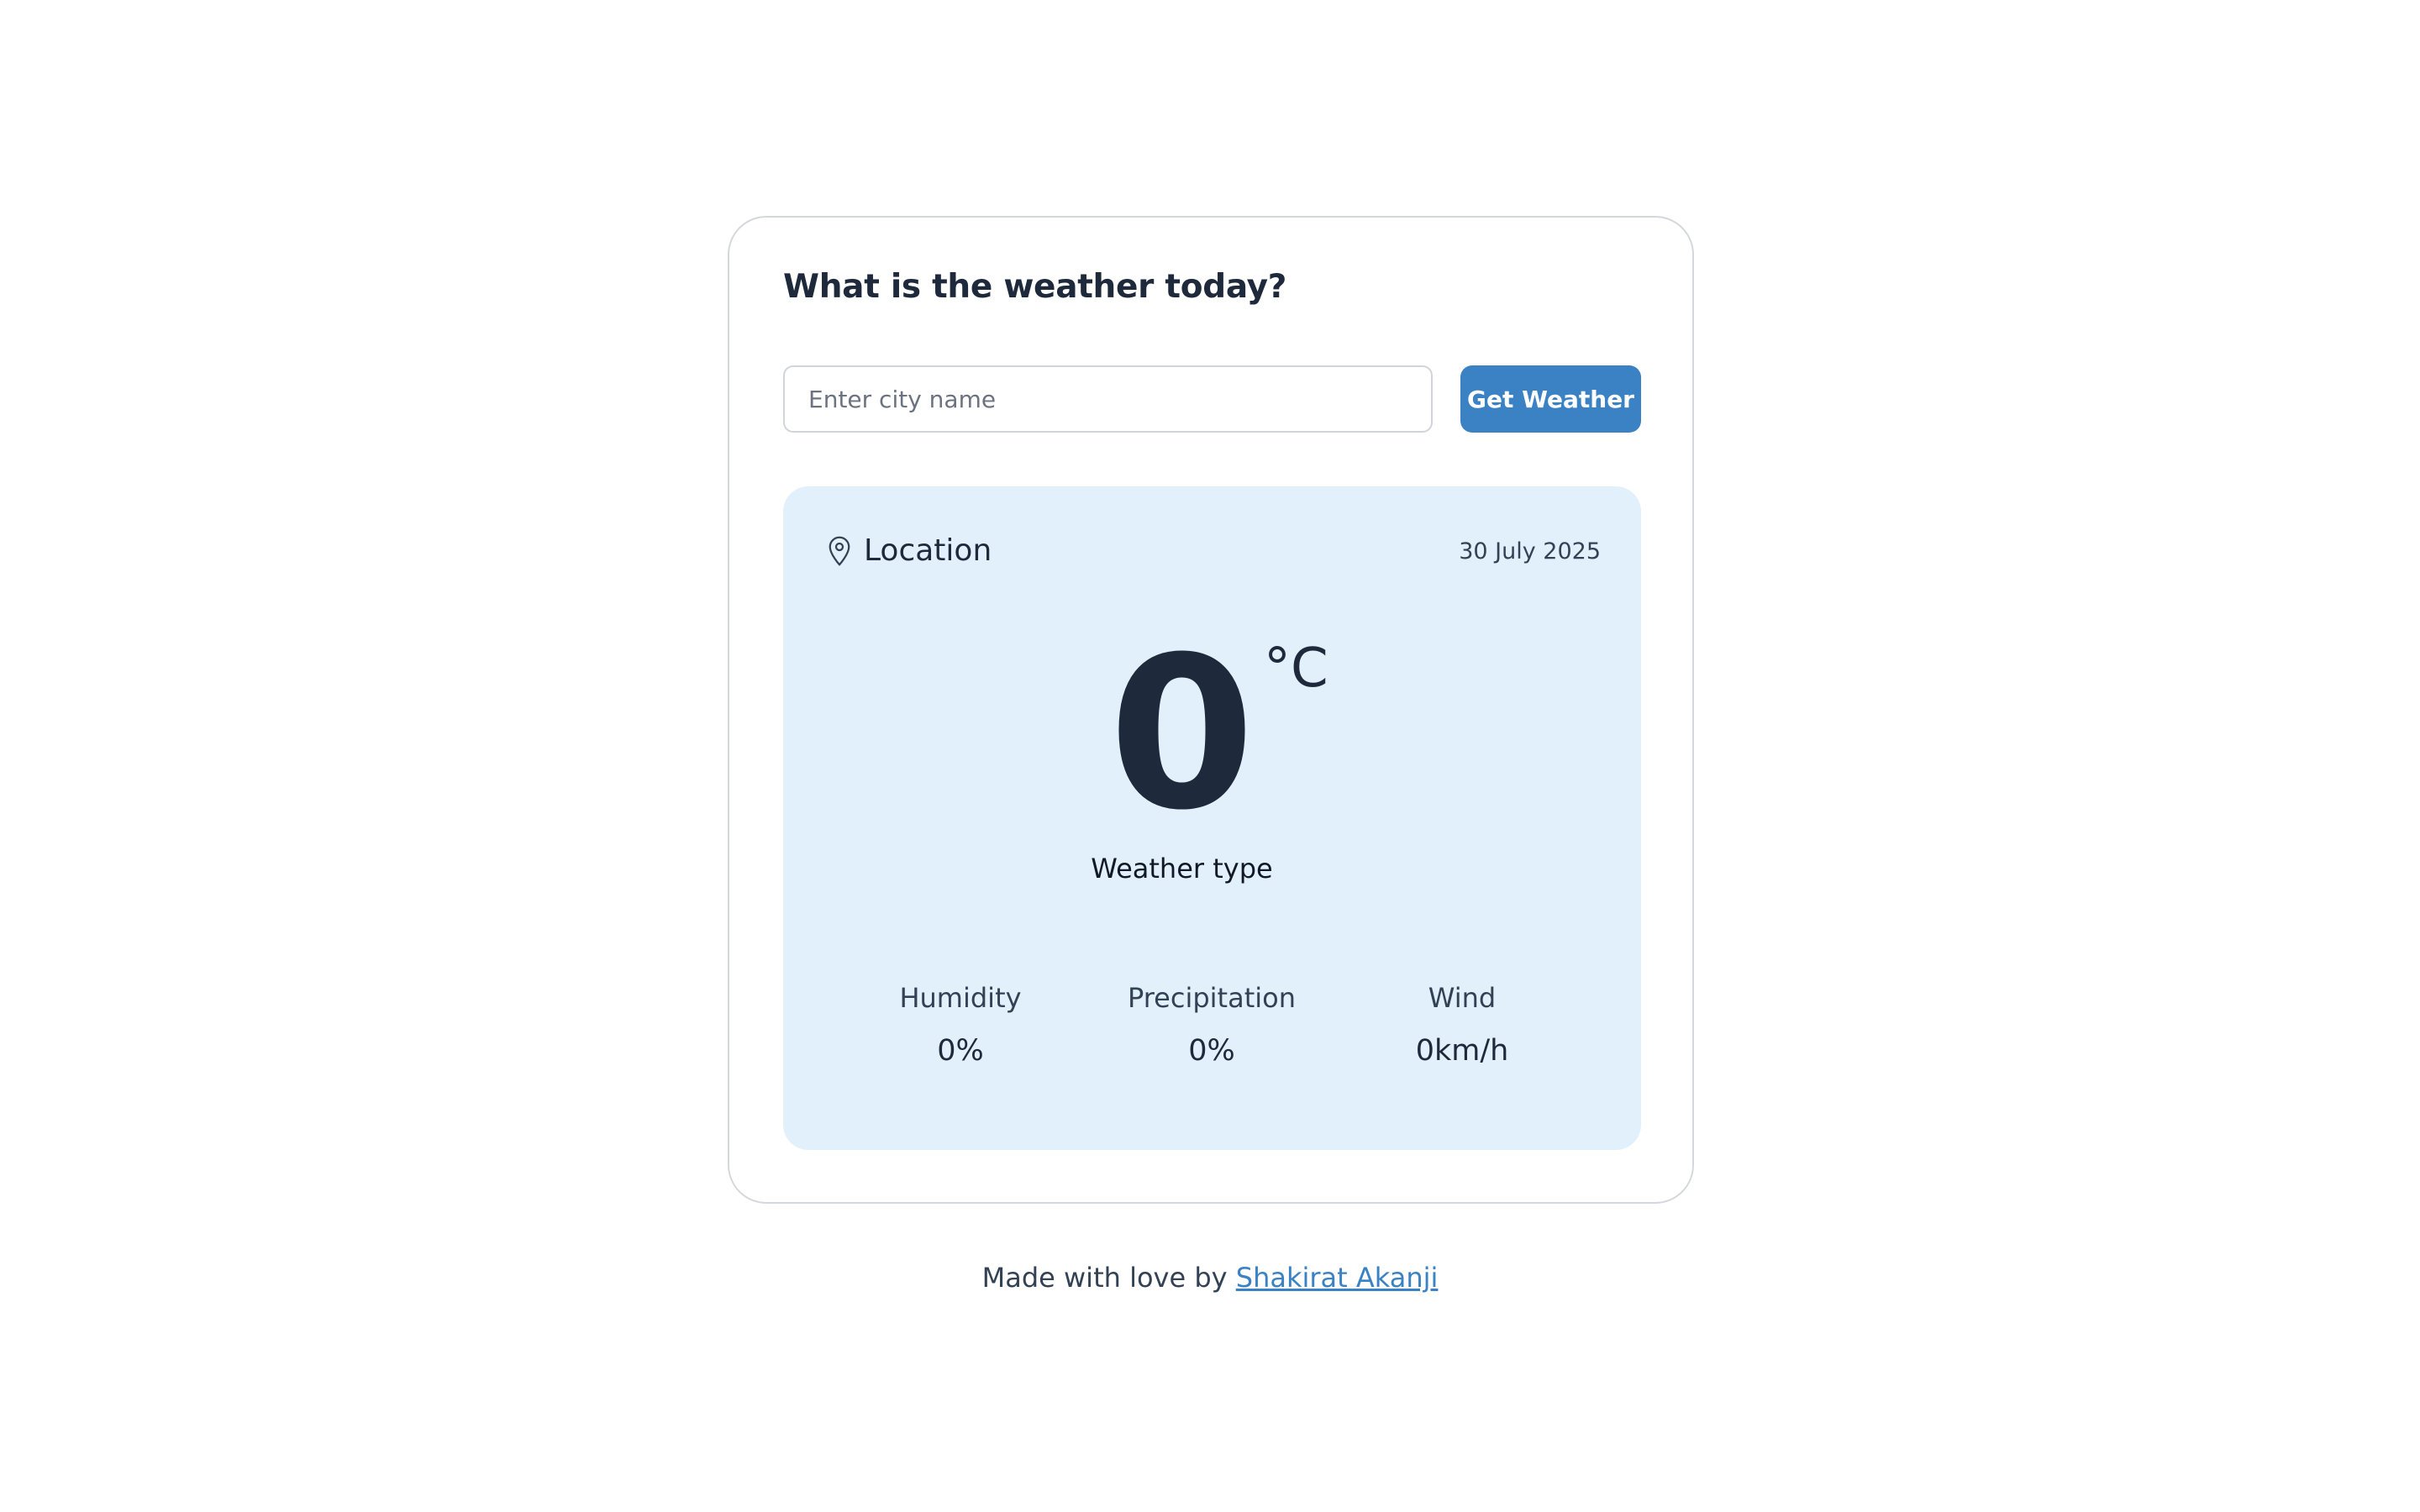 Image resolution: width=2420 pixels, height=1512 pixels. I want to click on temperature-value: 0, so click(1181, 734).